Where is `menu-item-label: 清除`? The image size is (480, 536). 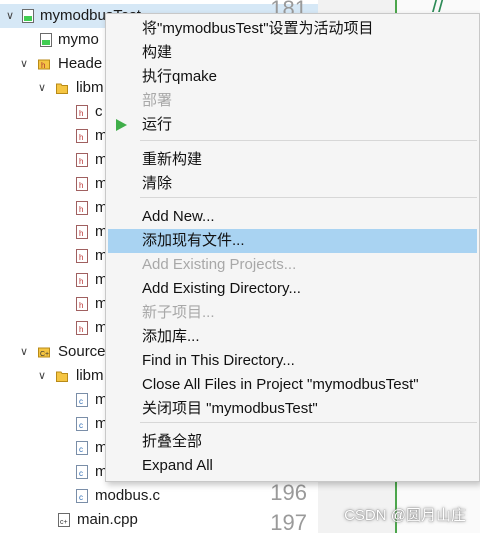 menu-item-label: 清除 is located at coordinates (157, 183).